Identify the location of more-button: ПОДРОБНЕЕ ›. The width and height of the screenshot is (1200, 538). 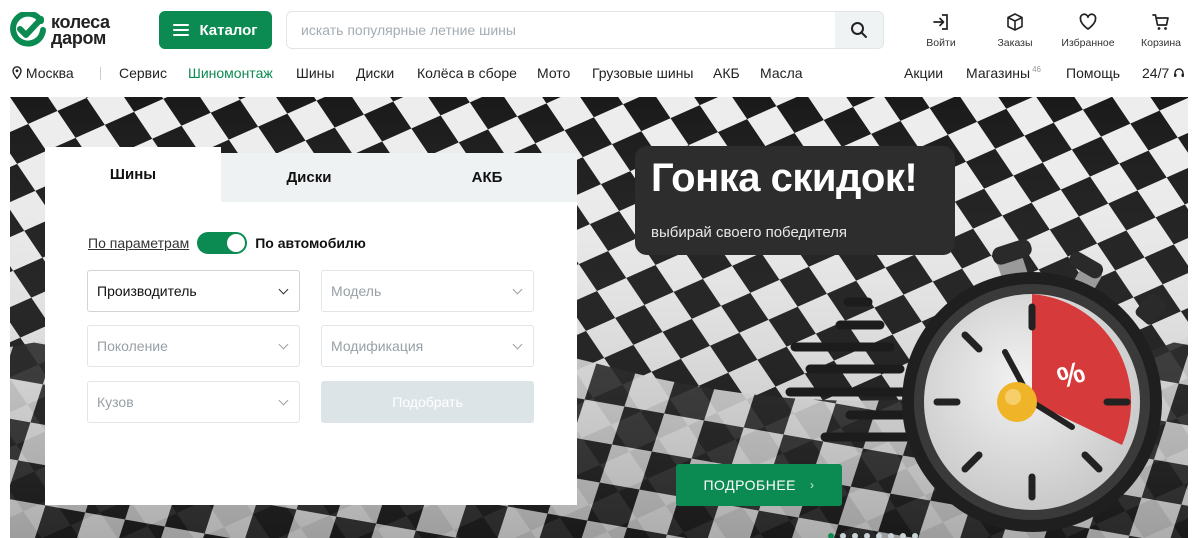
(759, 485).